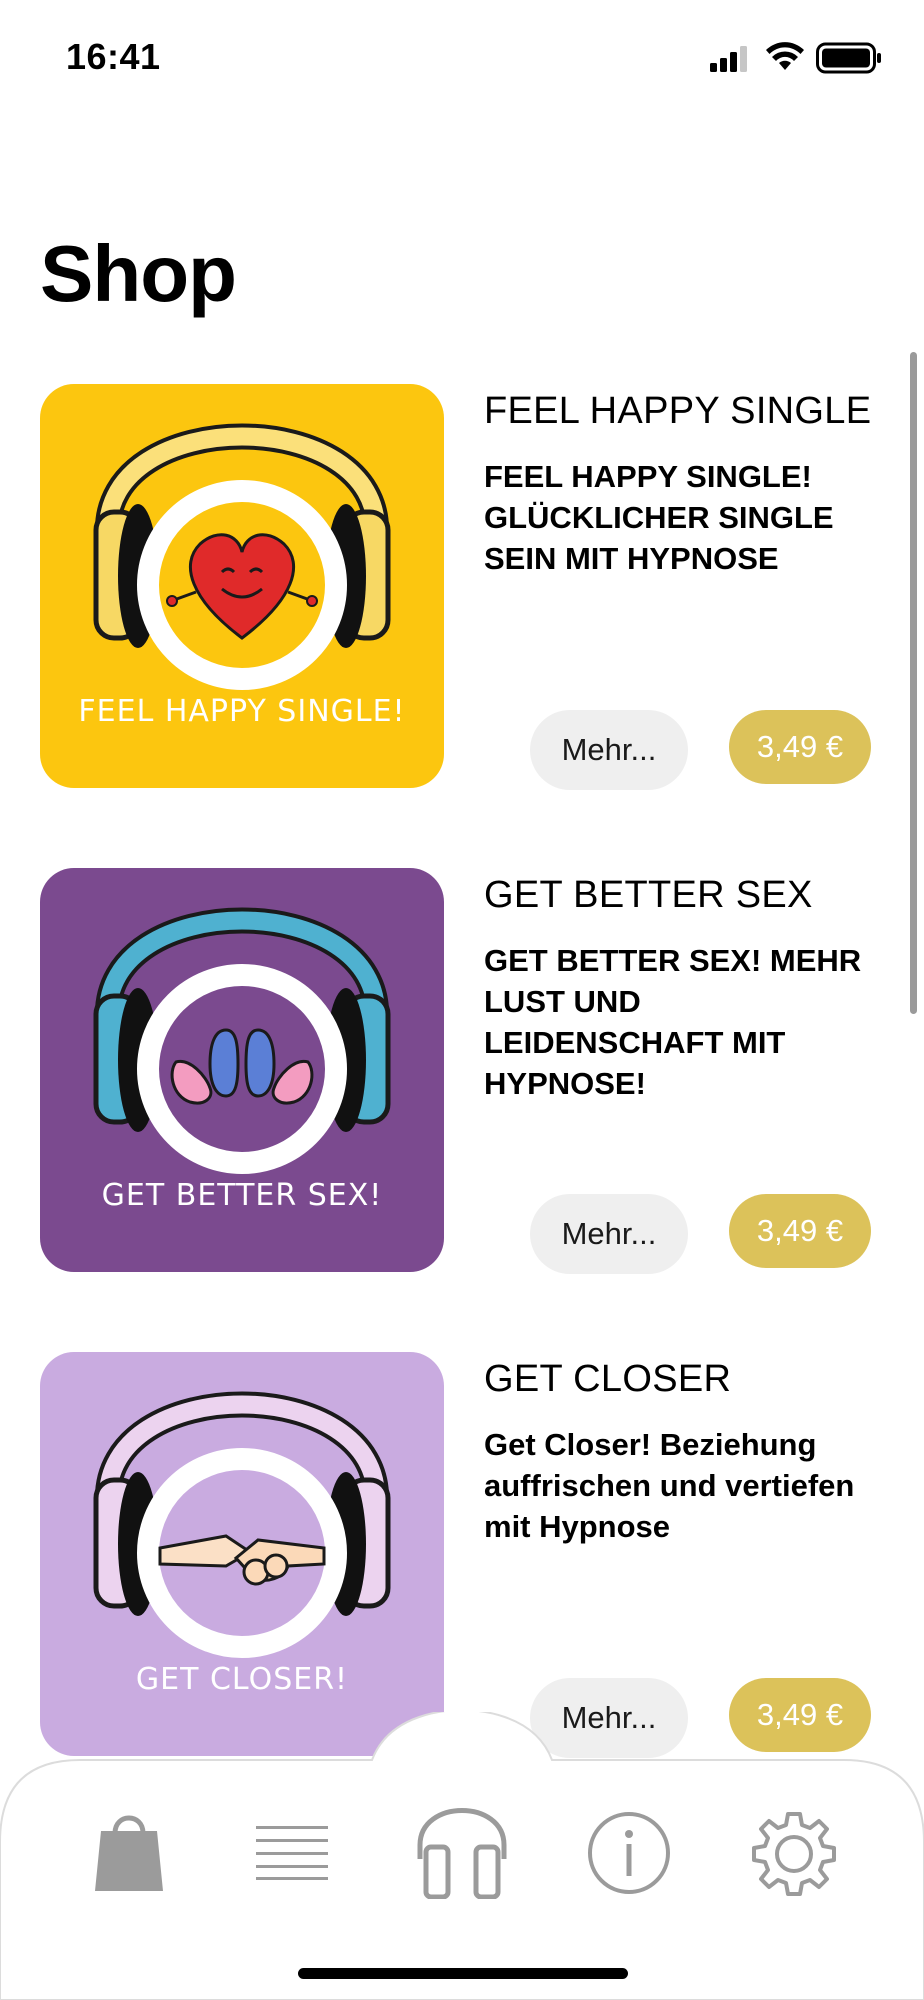 This screenshot has width=924, height=2000. I want to click on tab-bar, so click(462, 1856).